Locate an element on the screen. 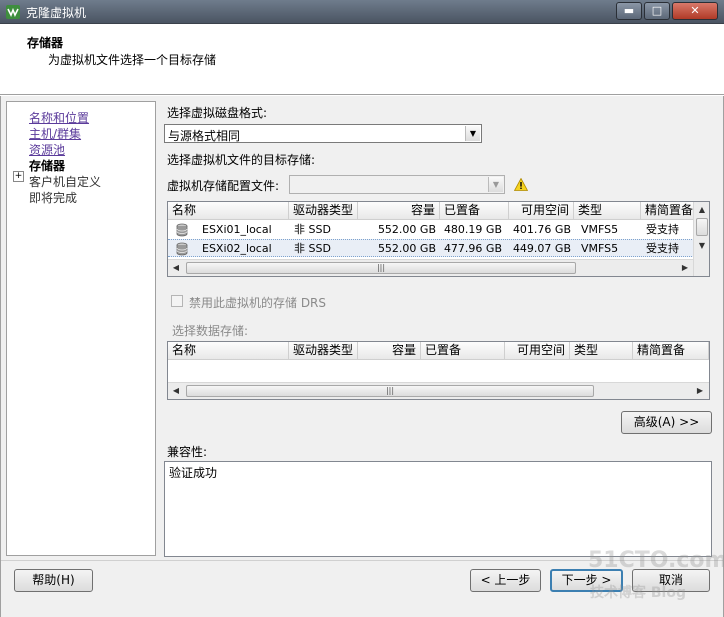  scroll-up-icon: ▲ is located at coordinates (701, 210).